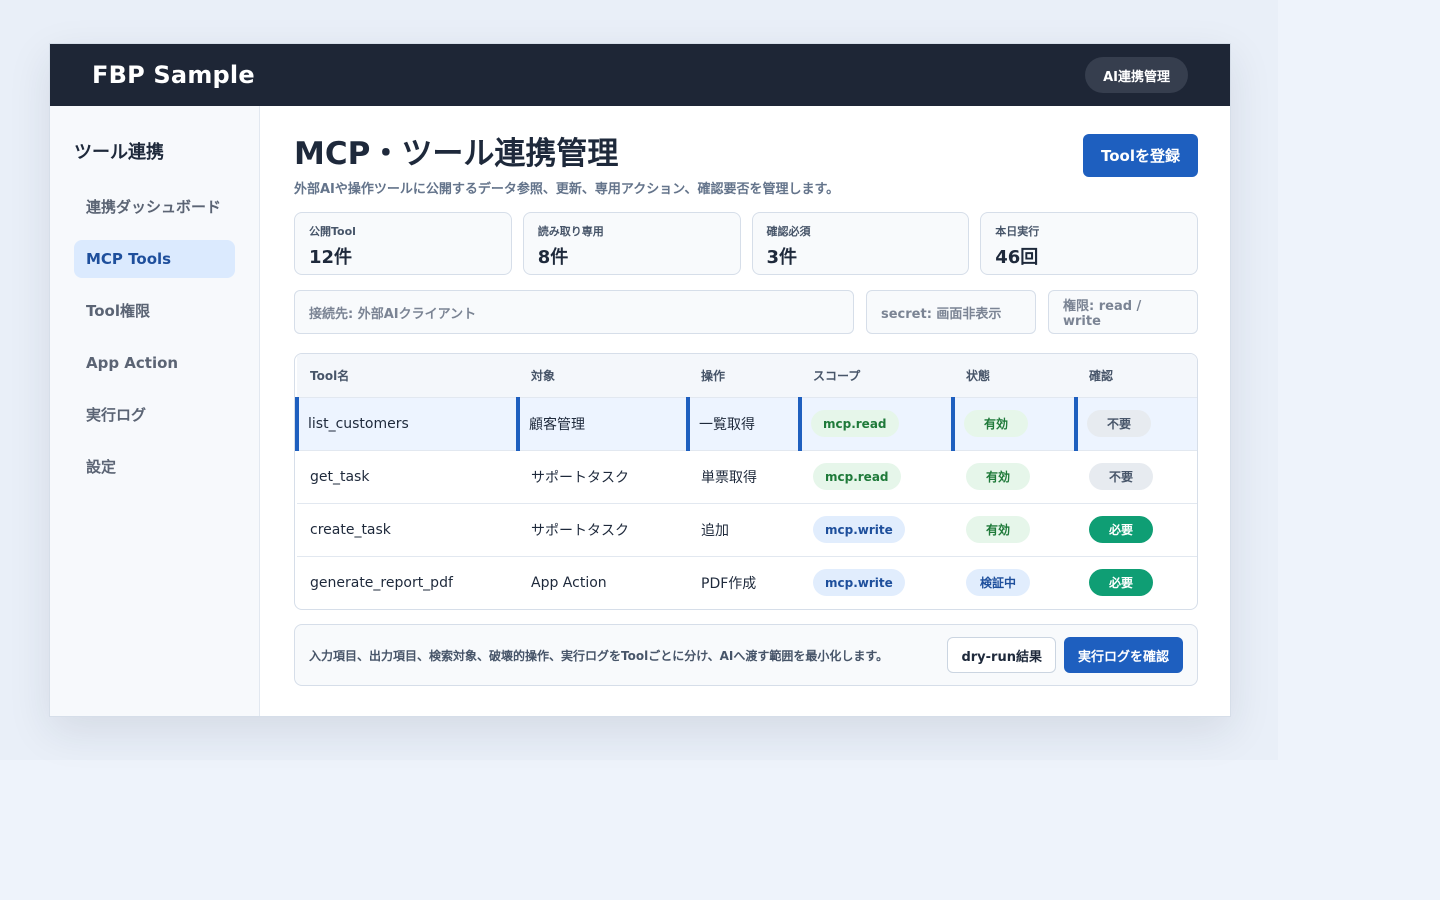 This screenshot has width=1440, height=900. Describe the element at coordinates (744, 376) in the screenshot. I see `column-header-operation: 操作` at that location.